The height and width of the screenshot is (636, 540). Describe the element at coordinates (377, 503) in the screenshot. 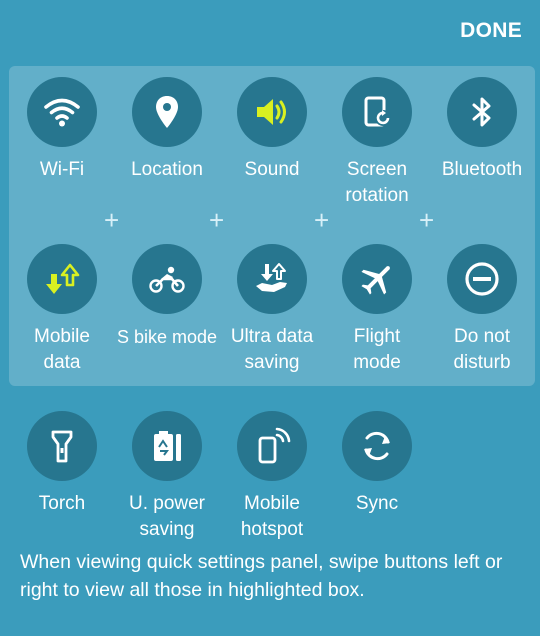

I see `tile-label: Sync` at that location.